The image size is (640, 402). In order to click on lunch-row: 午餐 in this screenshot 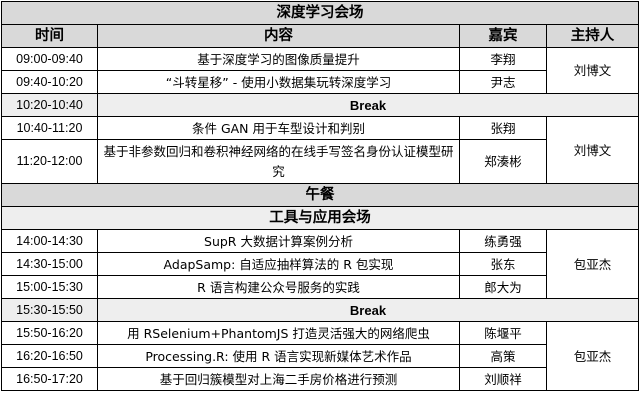, I will do `click(320, 195)`.